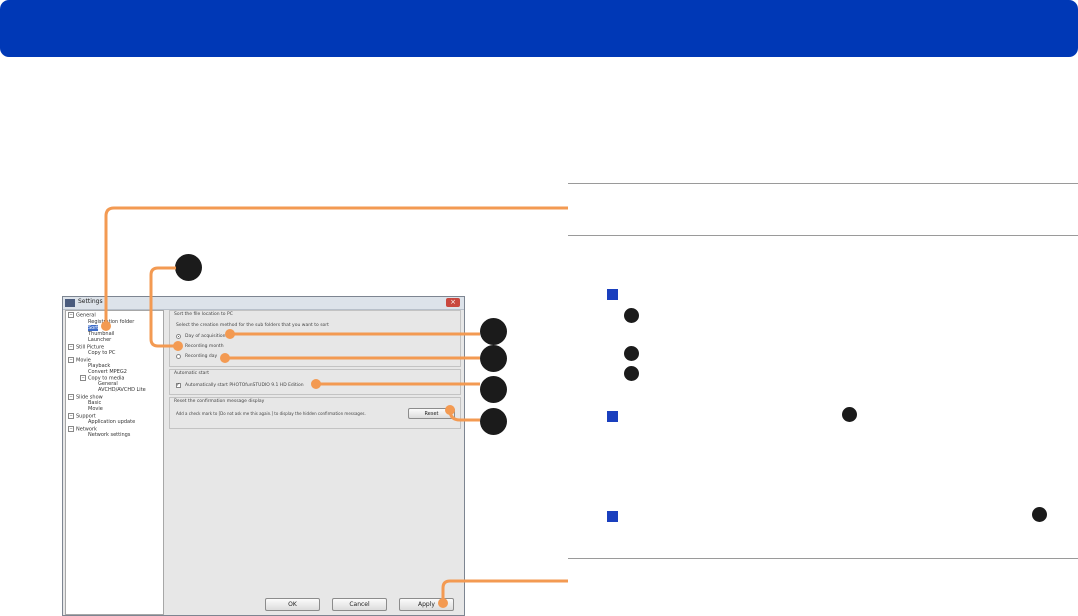  What do you see at coordinates (431, 413) in the screenshot?
I see `reset-button: Reset` at bounding box center [431, 413].